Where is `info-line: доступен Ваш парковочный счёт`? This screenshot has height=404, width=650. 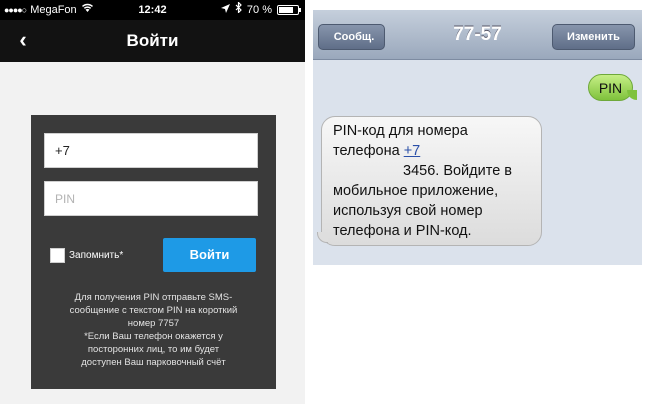 info-line: доступен Ваш парковочный счёт is located at coordinates (153, 362).